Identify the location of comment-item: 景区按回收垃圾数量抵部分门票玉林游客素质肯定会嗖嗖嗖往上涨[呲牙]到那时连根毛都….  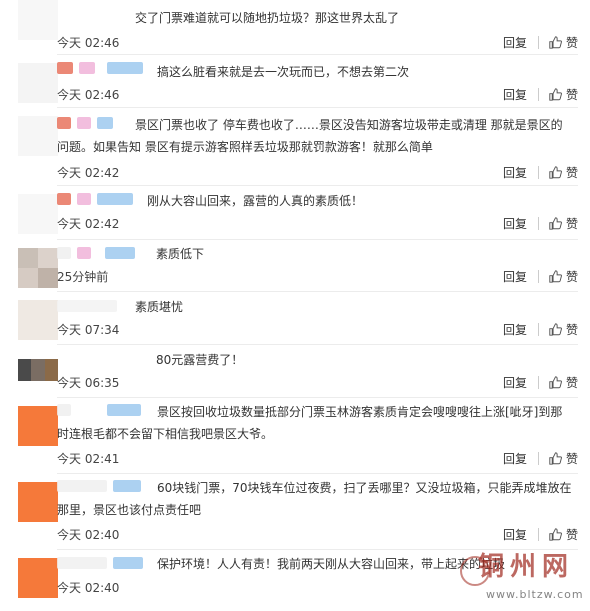
(295, 436).